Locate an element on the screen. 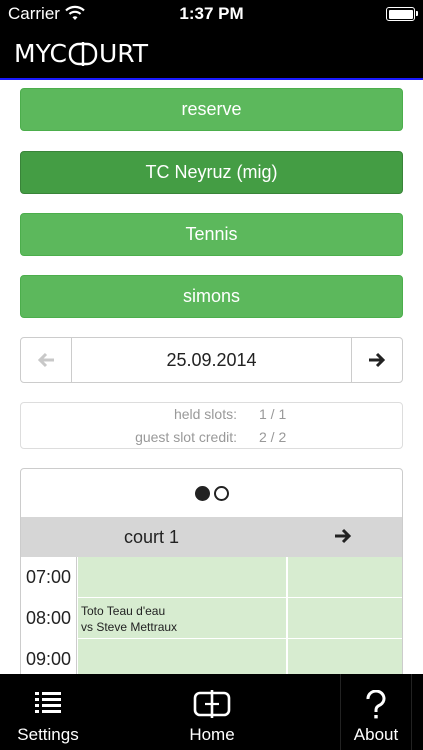 The width and height of the screenshot is (423, 750). court-header: court 1 is located at coordinates (211, 537).